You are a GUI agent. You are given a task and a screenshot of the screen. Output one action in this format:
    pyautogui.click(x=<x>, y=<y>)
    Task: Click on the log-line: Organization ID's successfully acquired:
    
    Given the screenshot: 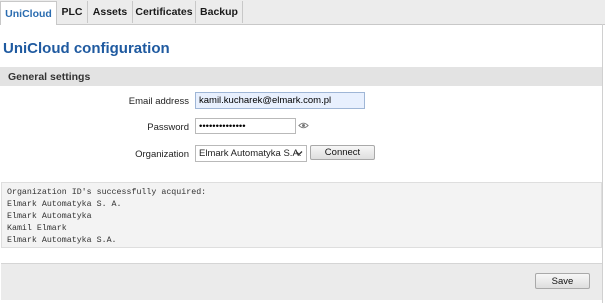 What is the action you would take?
    pyautogui.click(x=107, y=192)
    